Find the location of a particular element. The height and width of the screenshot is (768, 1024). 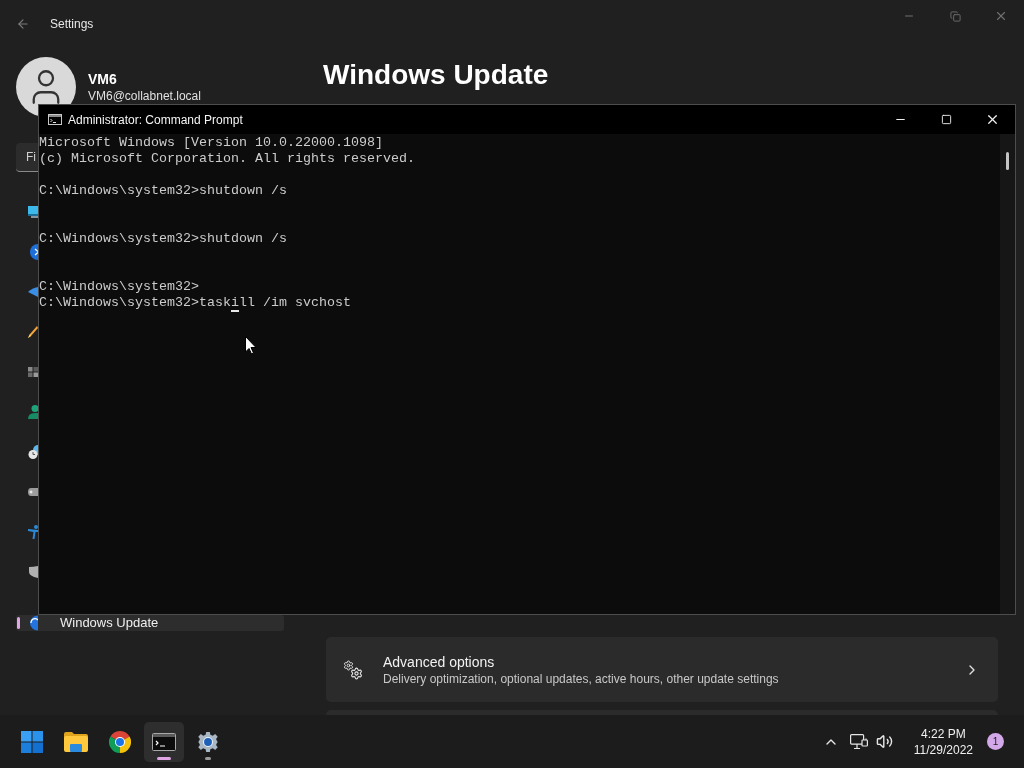

close-icon is located at coordinates (1001, 16).